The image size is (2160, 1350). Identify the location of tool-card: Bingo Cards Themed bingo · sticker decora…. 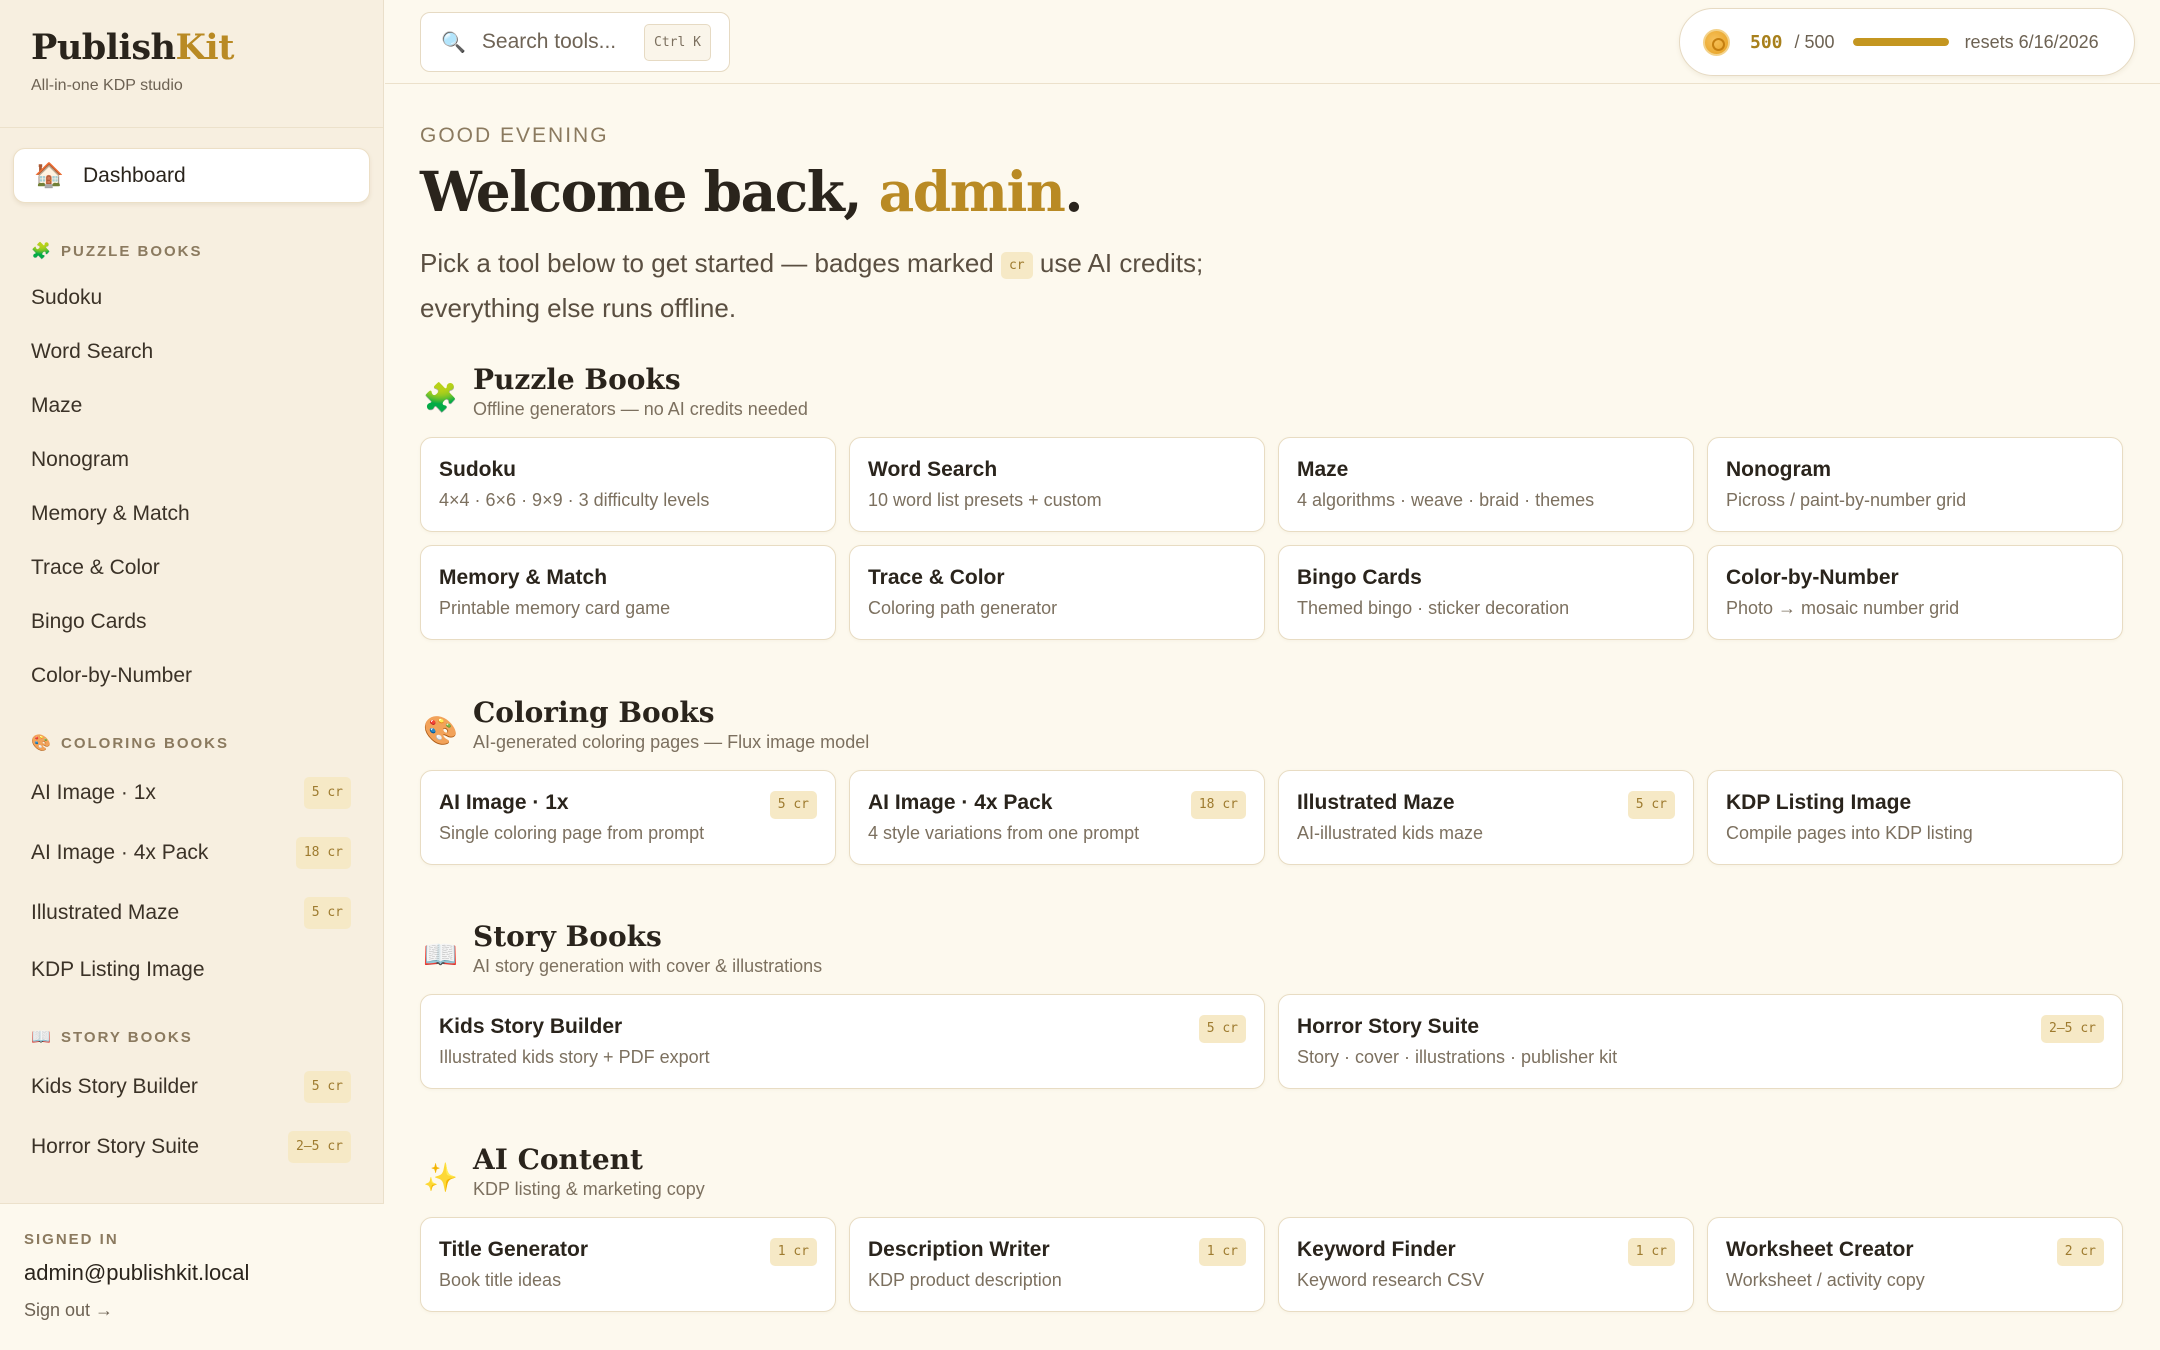
(1486, 592).